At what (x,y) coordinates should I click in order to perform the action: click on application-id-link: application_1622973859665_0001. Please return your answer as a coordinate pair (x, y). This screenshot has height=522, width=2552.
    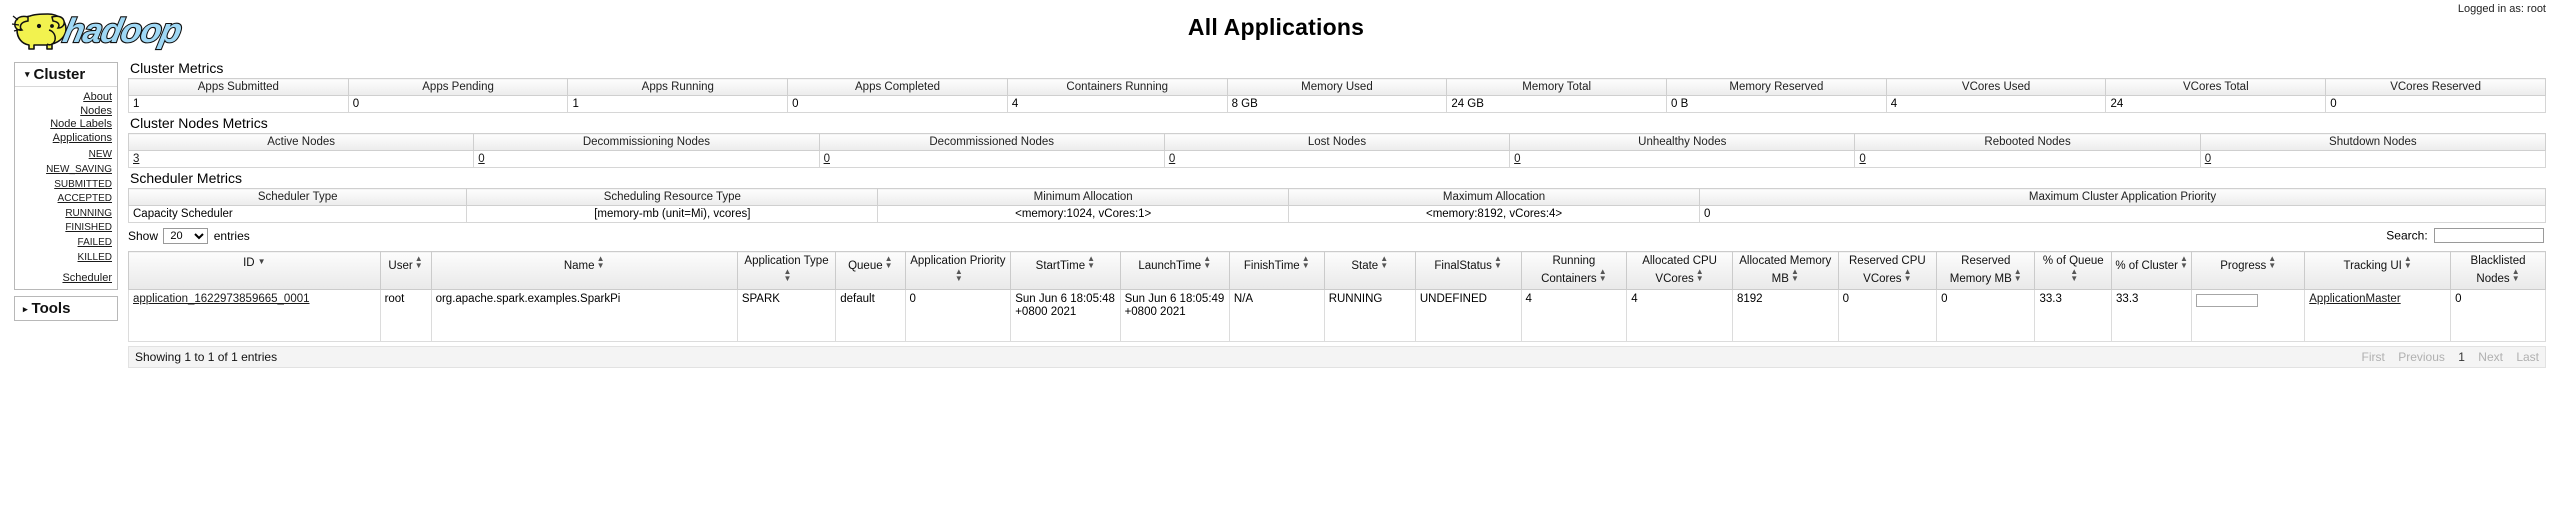
    Looking at the image, I should click on (221, 299).